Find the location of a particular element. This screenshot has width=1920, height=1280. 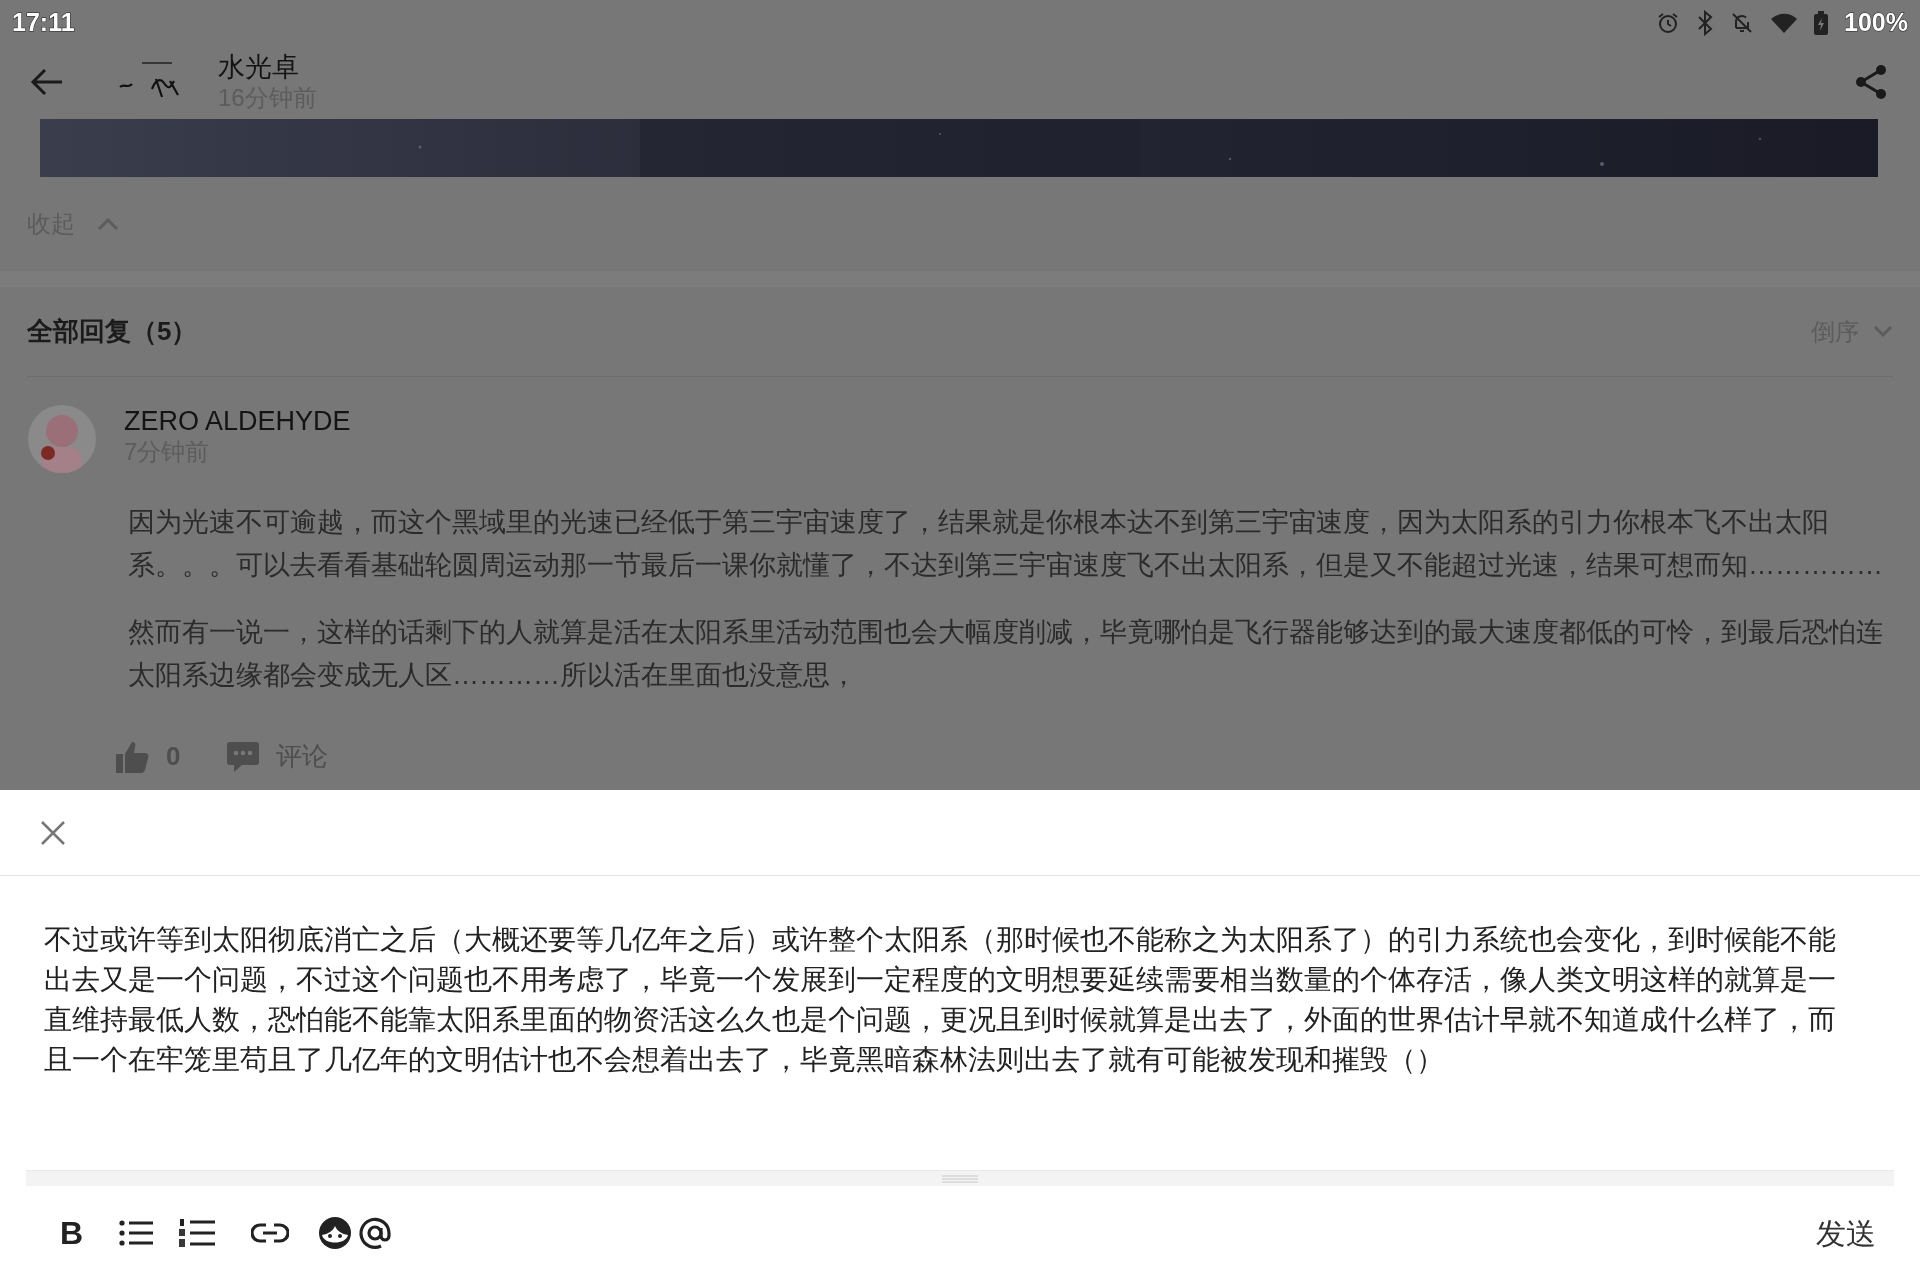

bullet-list-icon is located at coordinates (136, 1233).